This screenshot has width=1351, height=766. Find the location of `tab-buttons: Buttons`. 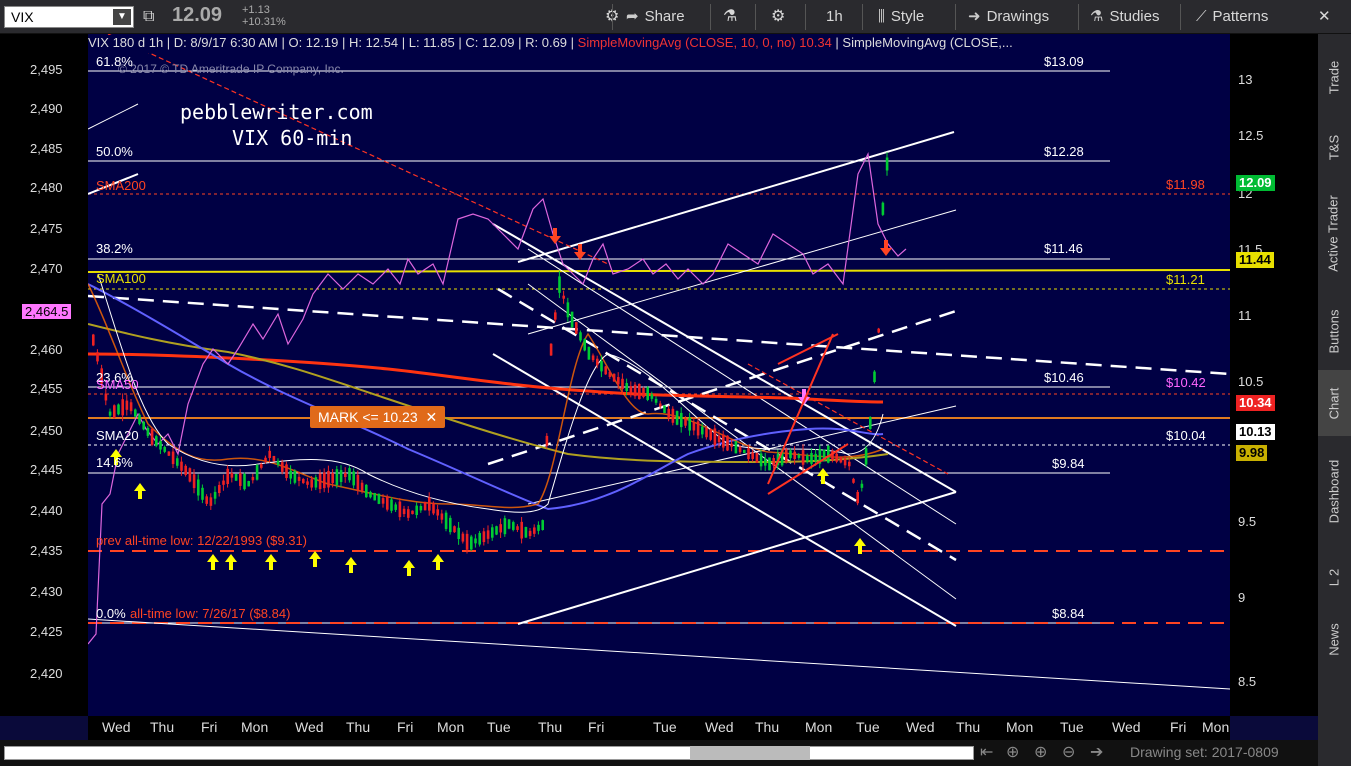

tab-buttons: Buttons is located at coordinates (1334, 332).